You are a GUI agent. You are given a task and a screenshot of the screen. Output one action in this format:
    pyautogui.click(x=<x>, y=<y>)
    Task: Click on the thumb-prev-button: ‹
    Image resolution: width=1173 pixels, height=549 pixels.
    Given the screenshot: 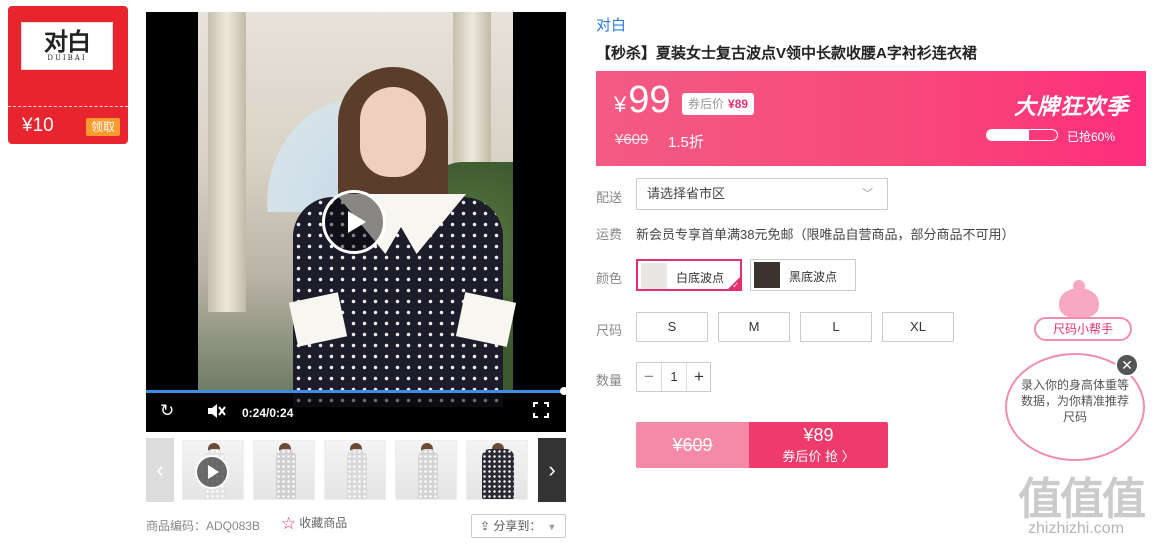 What is the action you would take?
    pyautogui.click(x=160, y=470)
    